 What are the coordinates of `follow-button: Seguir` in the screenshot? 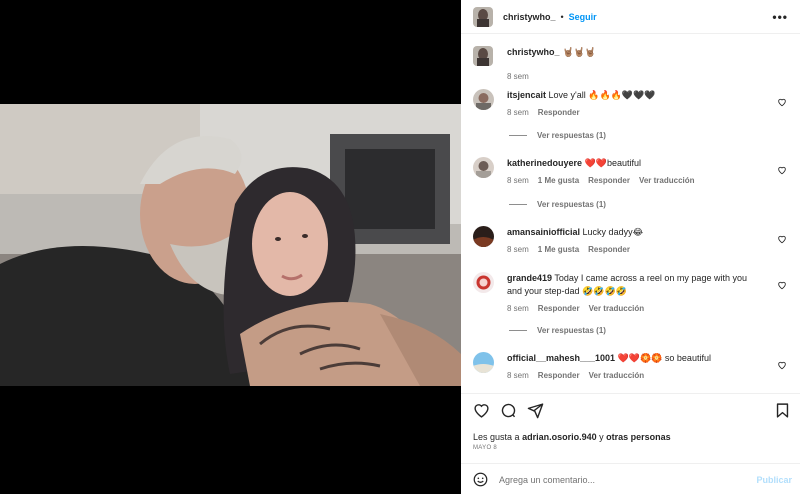 It's located at (583, 17).